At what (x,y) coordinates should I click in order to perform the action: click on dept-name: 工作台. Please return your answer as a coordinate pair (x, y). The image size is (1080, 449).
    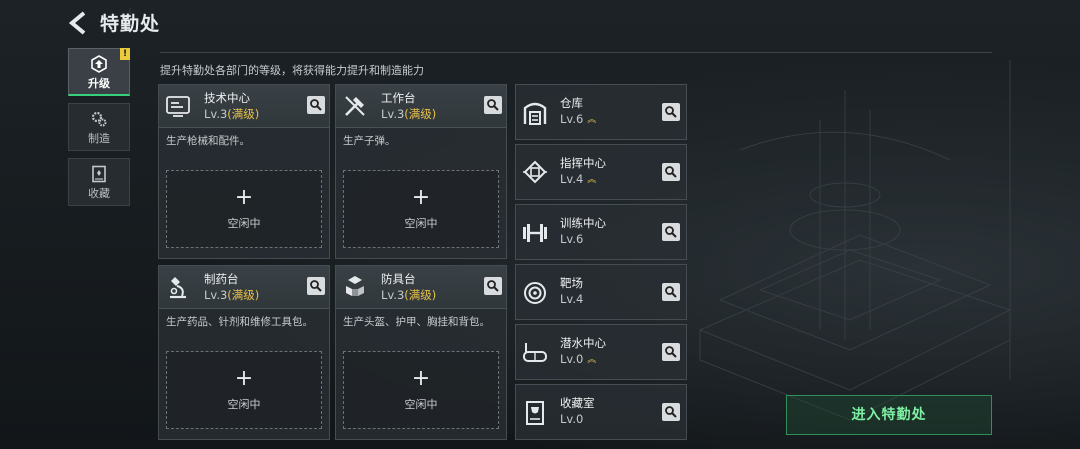
    Looking at the image, I should click on (398, 98).